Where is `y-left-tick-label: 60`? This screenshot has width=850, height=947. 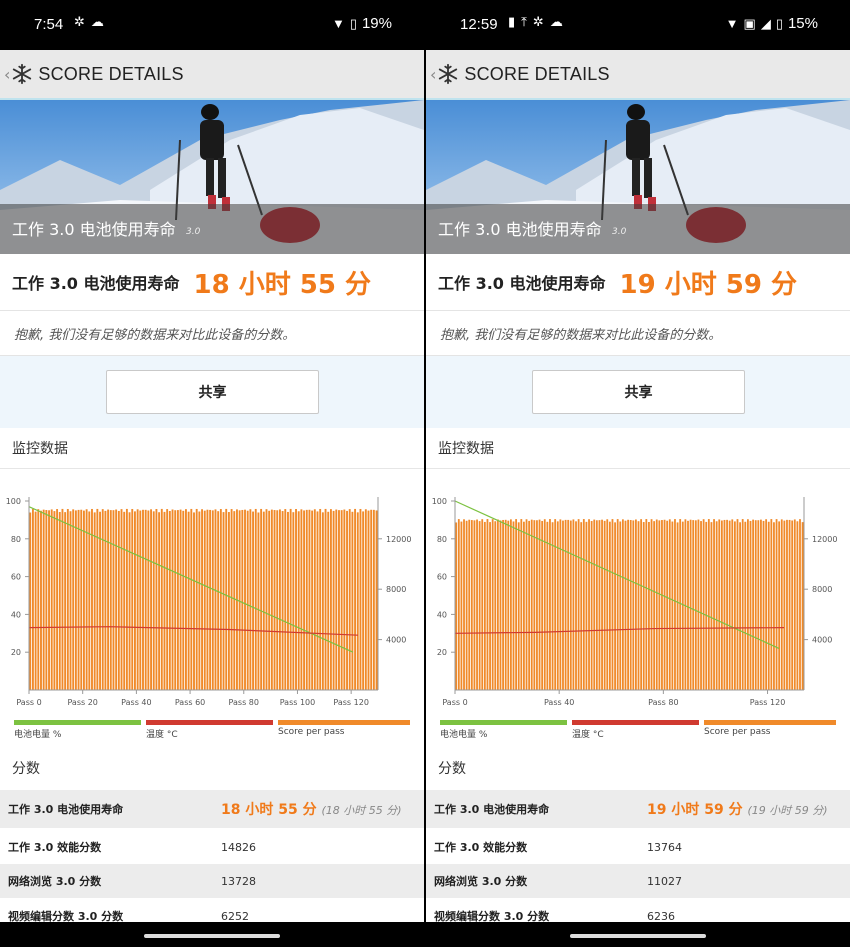 y-left-tick-label: 60 is located at coordinates (16, 577).